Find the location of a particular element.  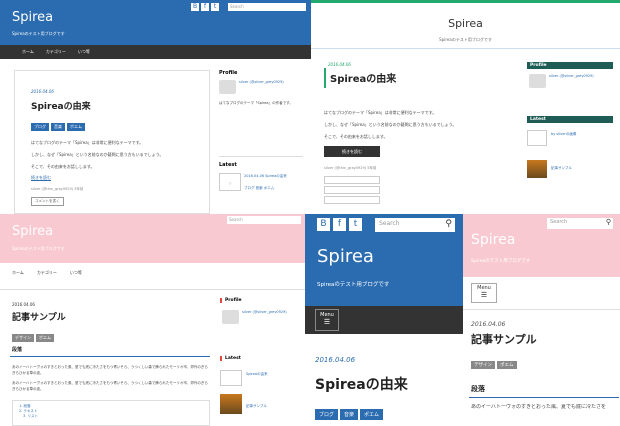

latest-item-link: 2016.04.06 Spireaの由来 is located at coordinates (272, 176).